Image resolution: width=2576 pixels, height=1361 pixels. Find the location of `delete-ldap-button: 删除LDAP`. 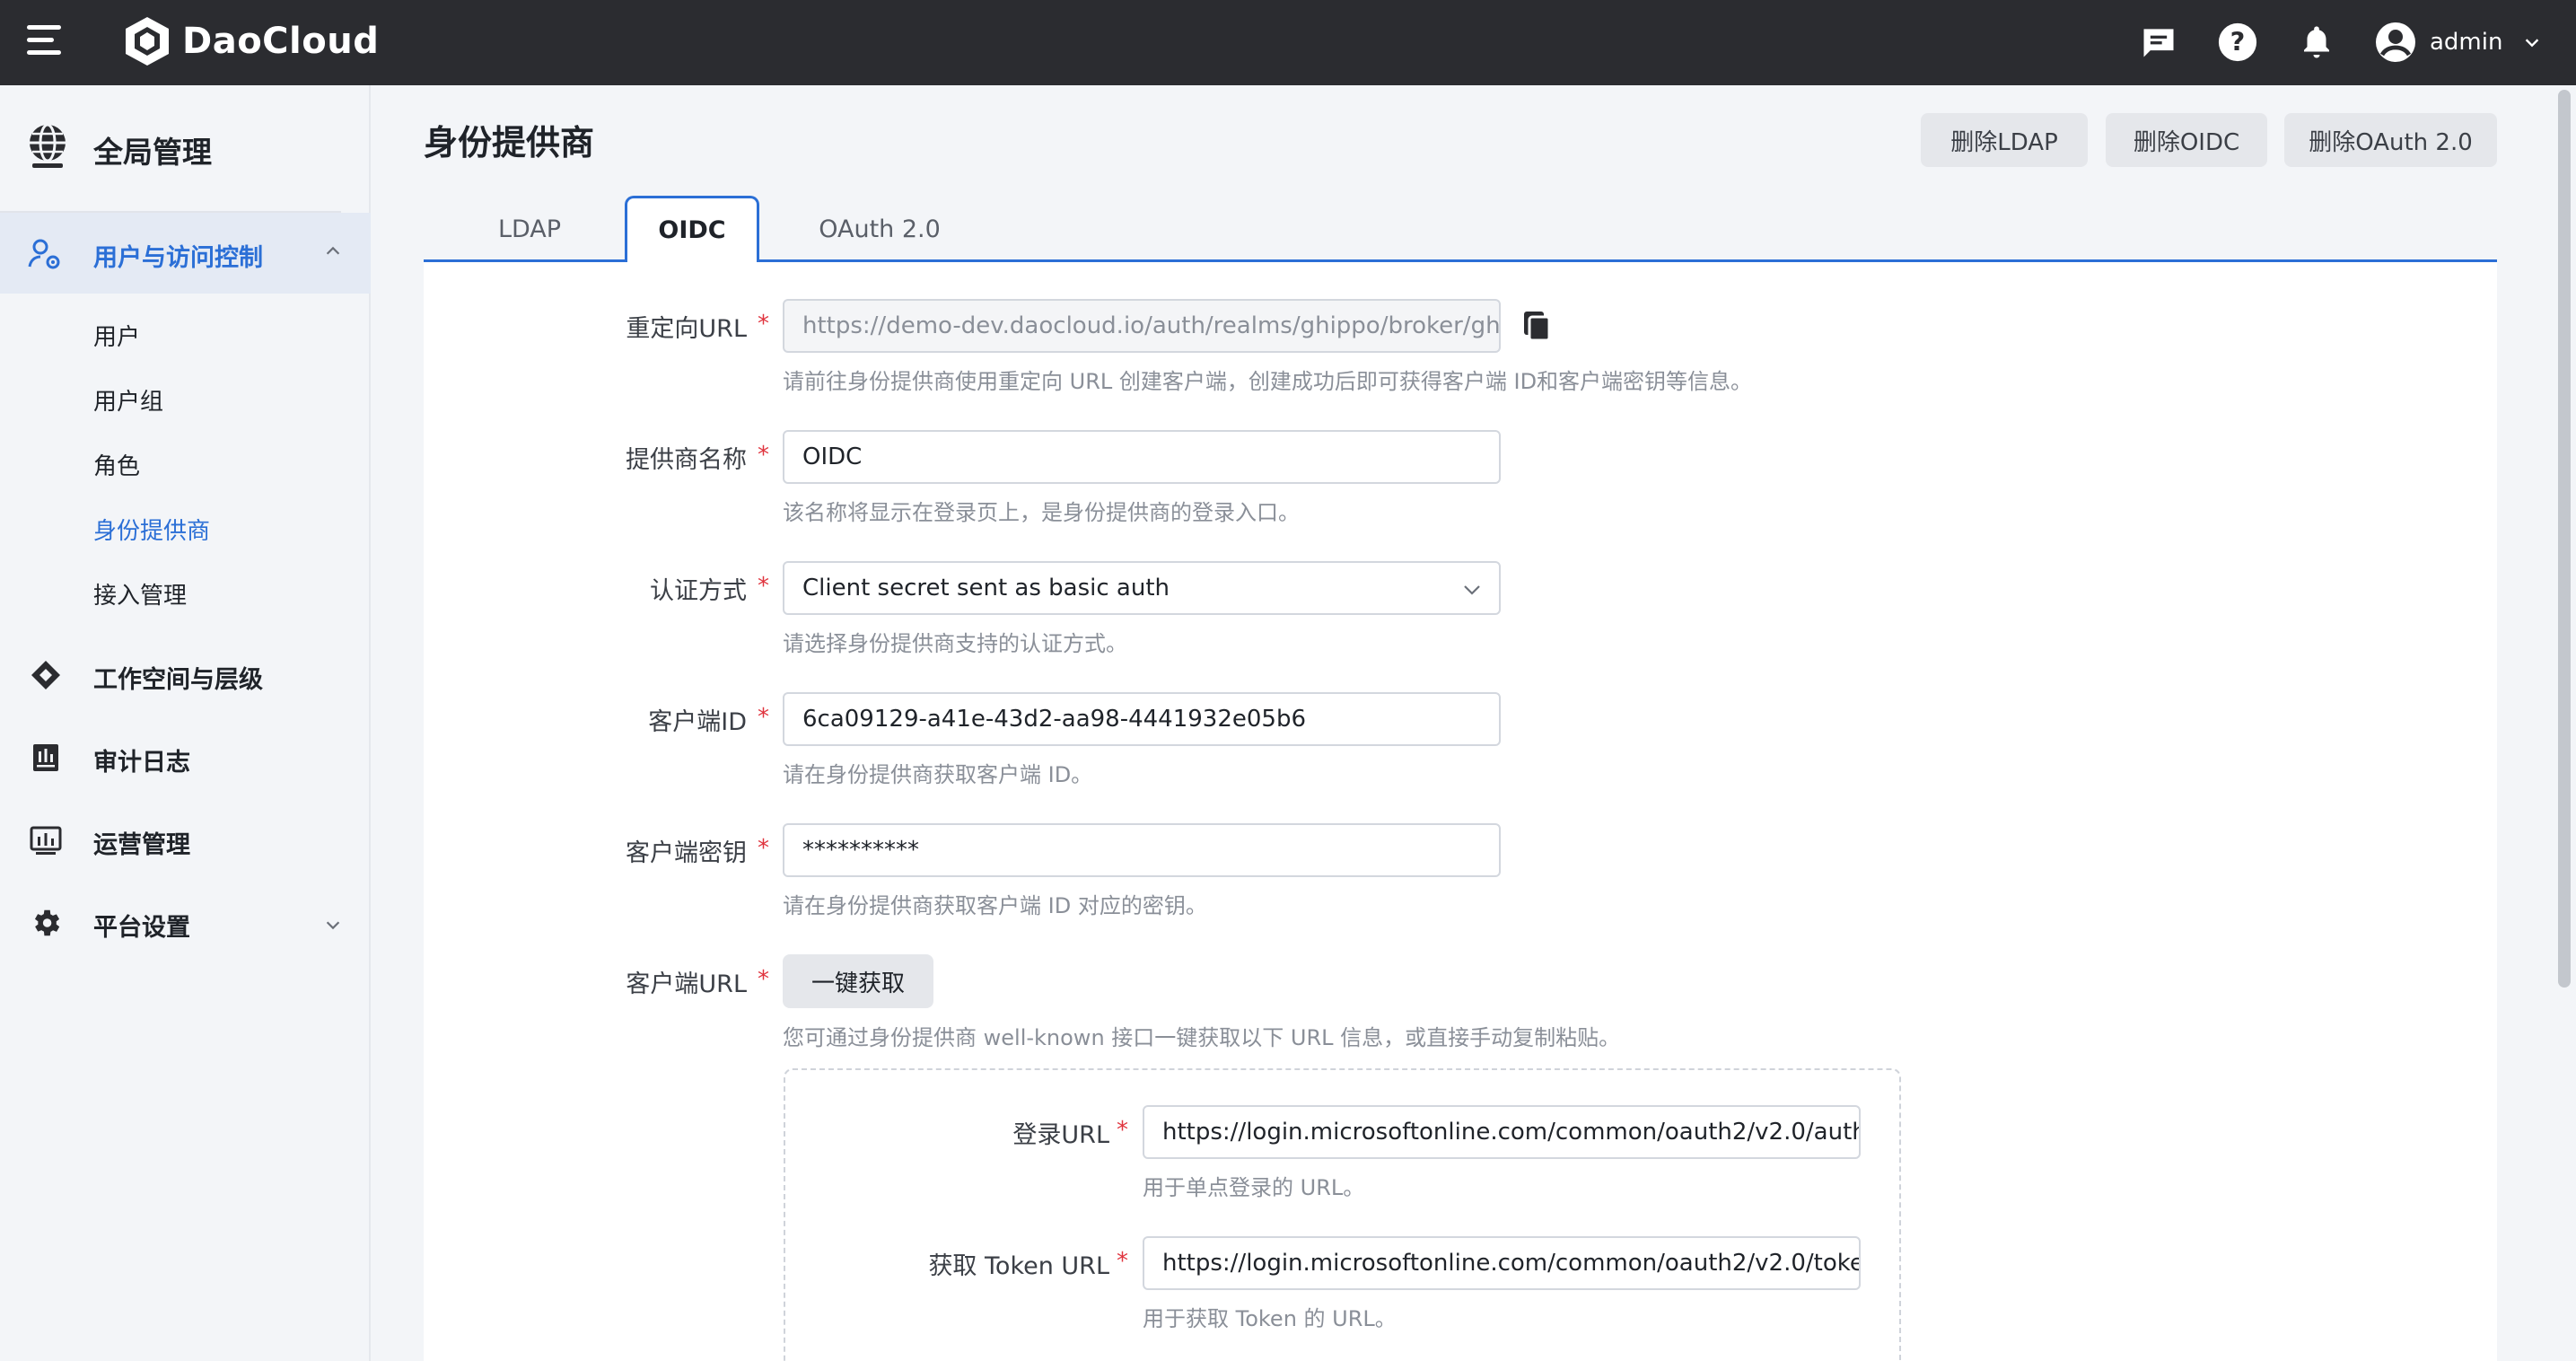

delete-ldap-button: 删除LDAP is located at coordinates (2004, 140).